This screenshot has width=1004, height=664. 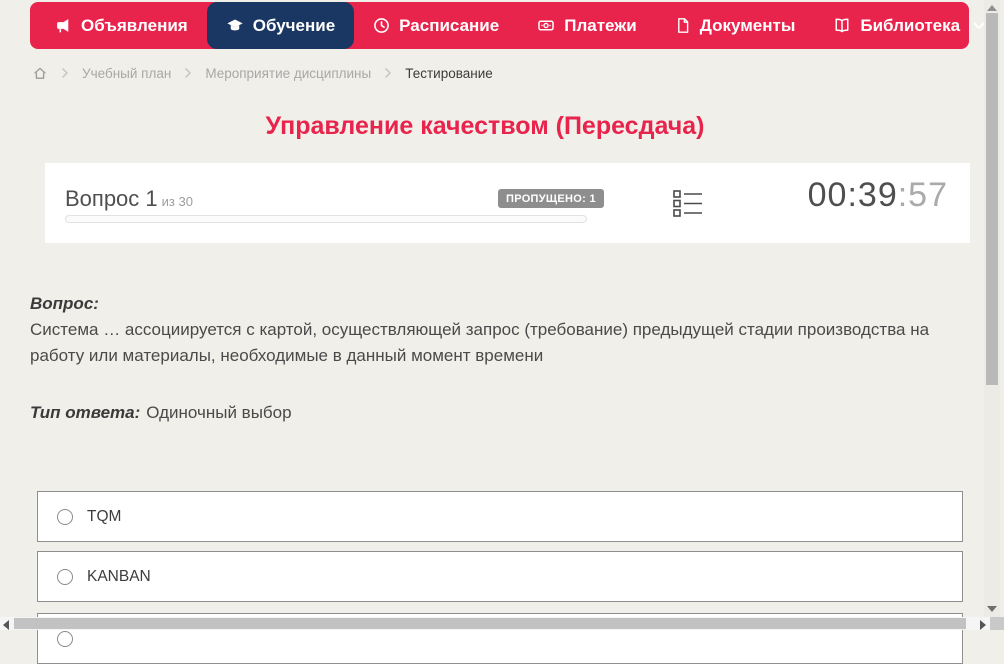 I want to click on answer-option-tqm: TQM, so click(x=500, y=516).